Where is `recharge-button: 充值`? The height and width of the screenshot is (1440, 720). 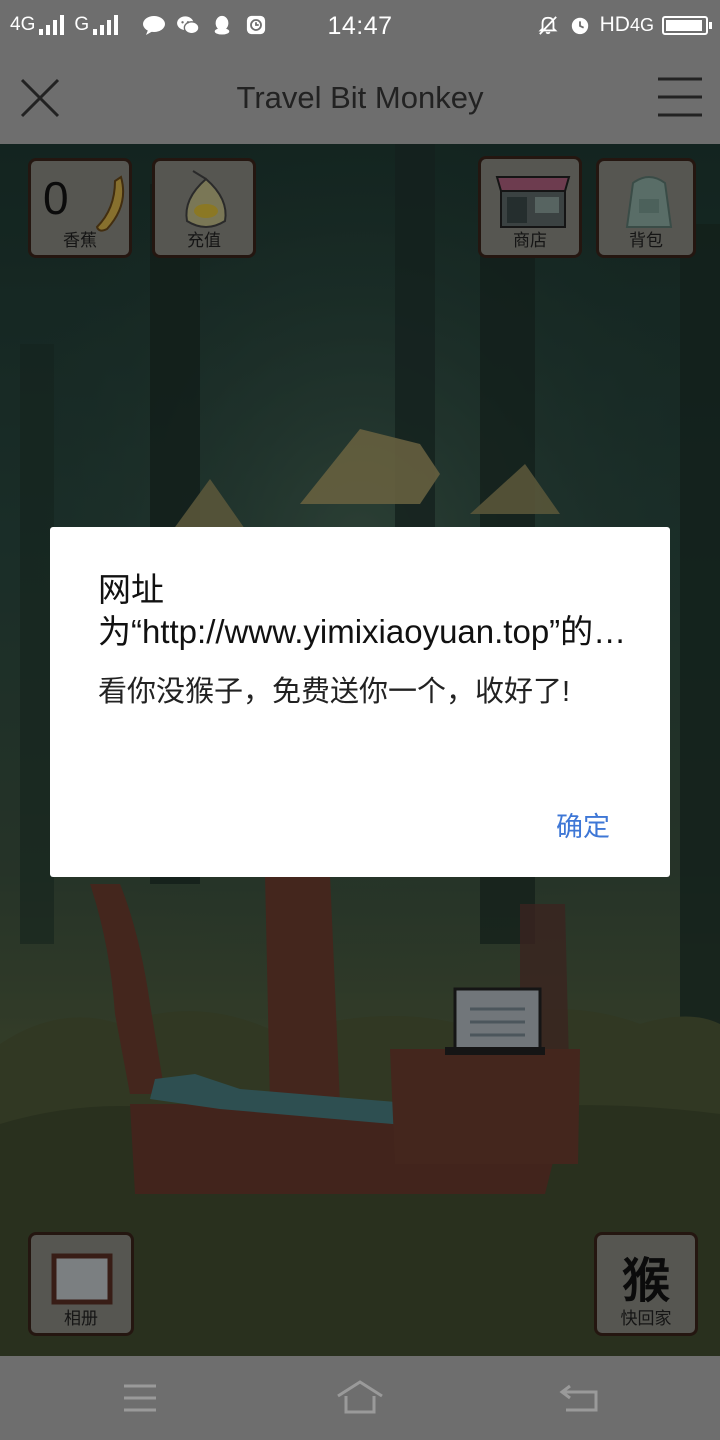 recharge-button: 充值 is located at coordinates (204, 208).